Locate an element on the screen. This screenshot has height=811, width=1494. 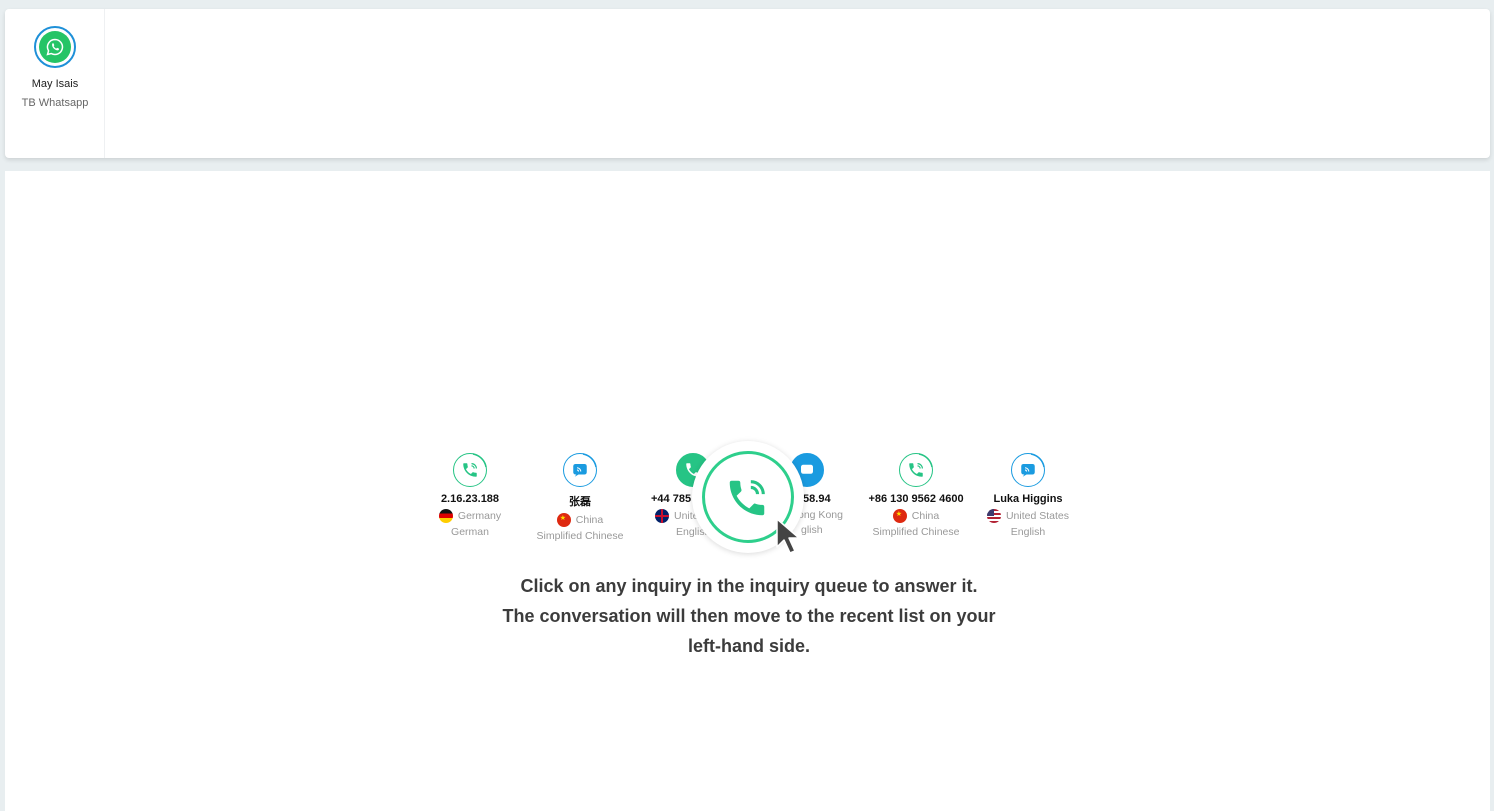
queue-item-title: Luka Higgins is located at coordinates (1028, 499).